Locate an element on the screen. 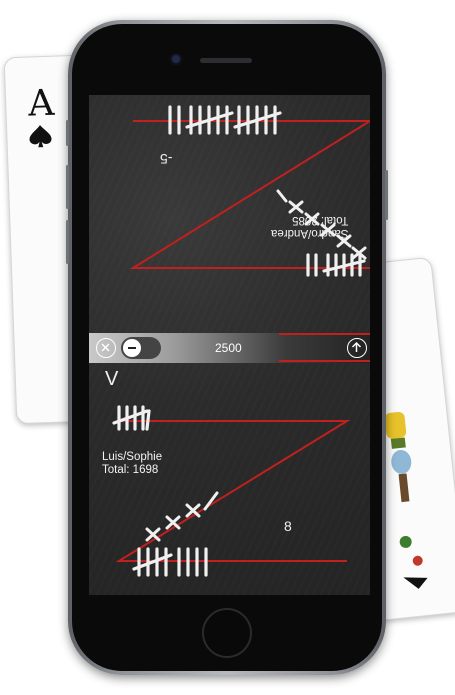 The height and width of the screenshot is (695, 455). volume-up-button is located at coordinates (67, 187).